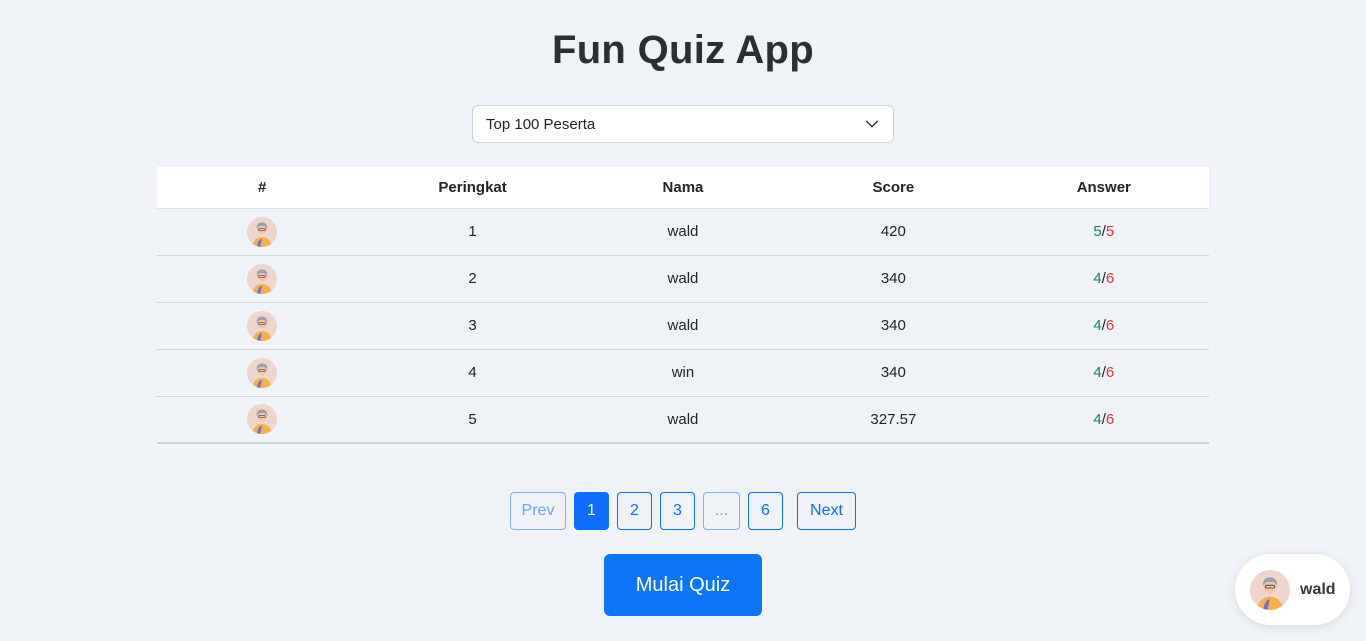 The width and height of the screenshot is (1366, 641). Describe the element at coordinates (893, 419) in the screenshot. I see `score-cell: 327.57` at that location.